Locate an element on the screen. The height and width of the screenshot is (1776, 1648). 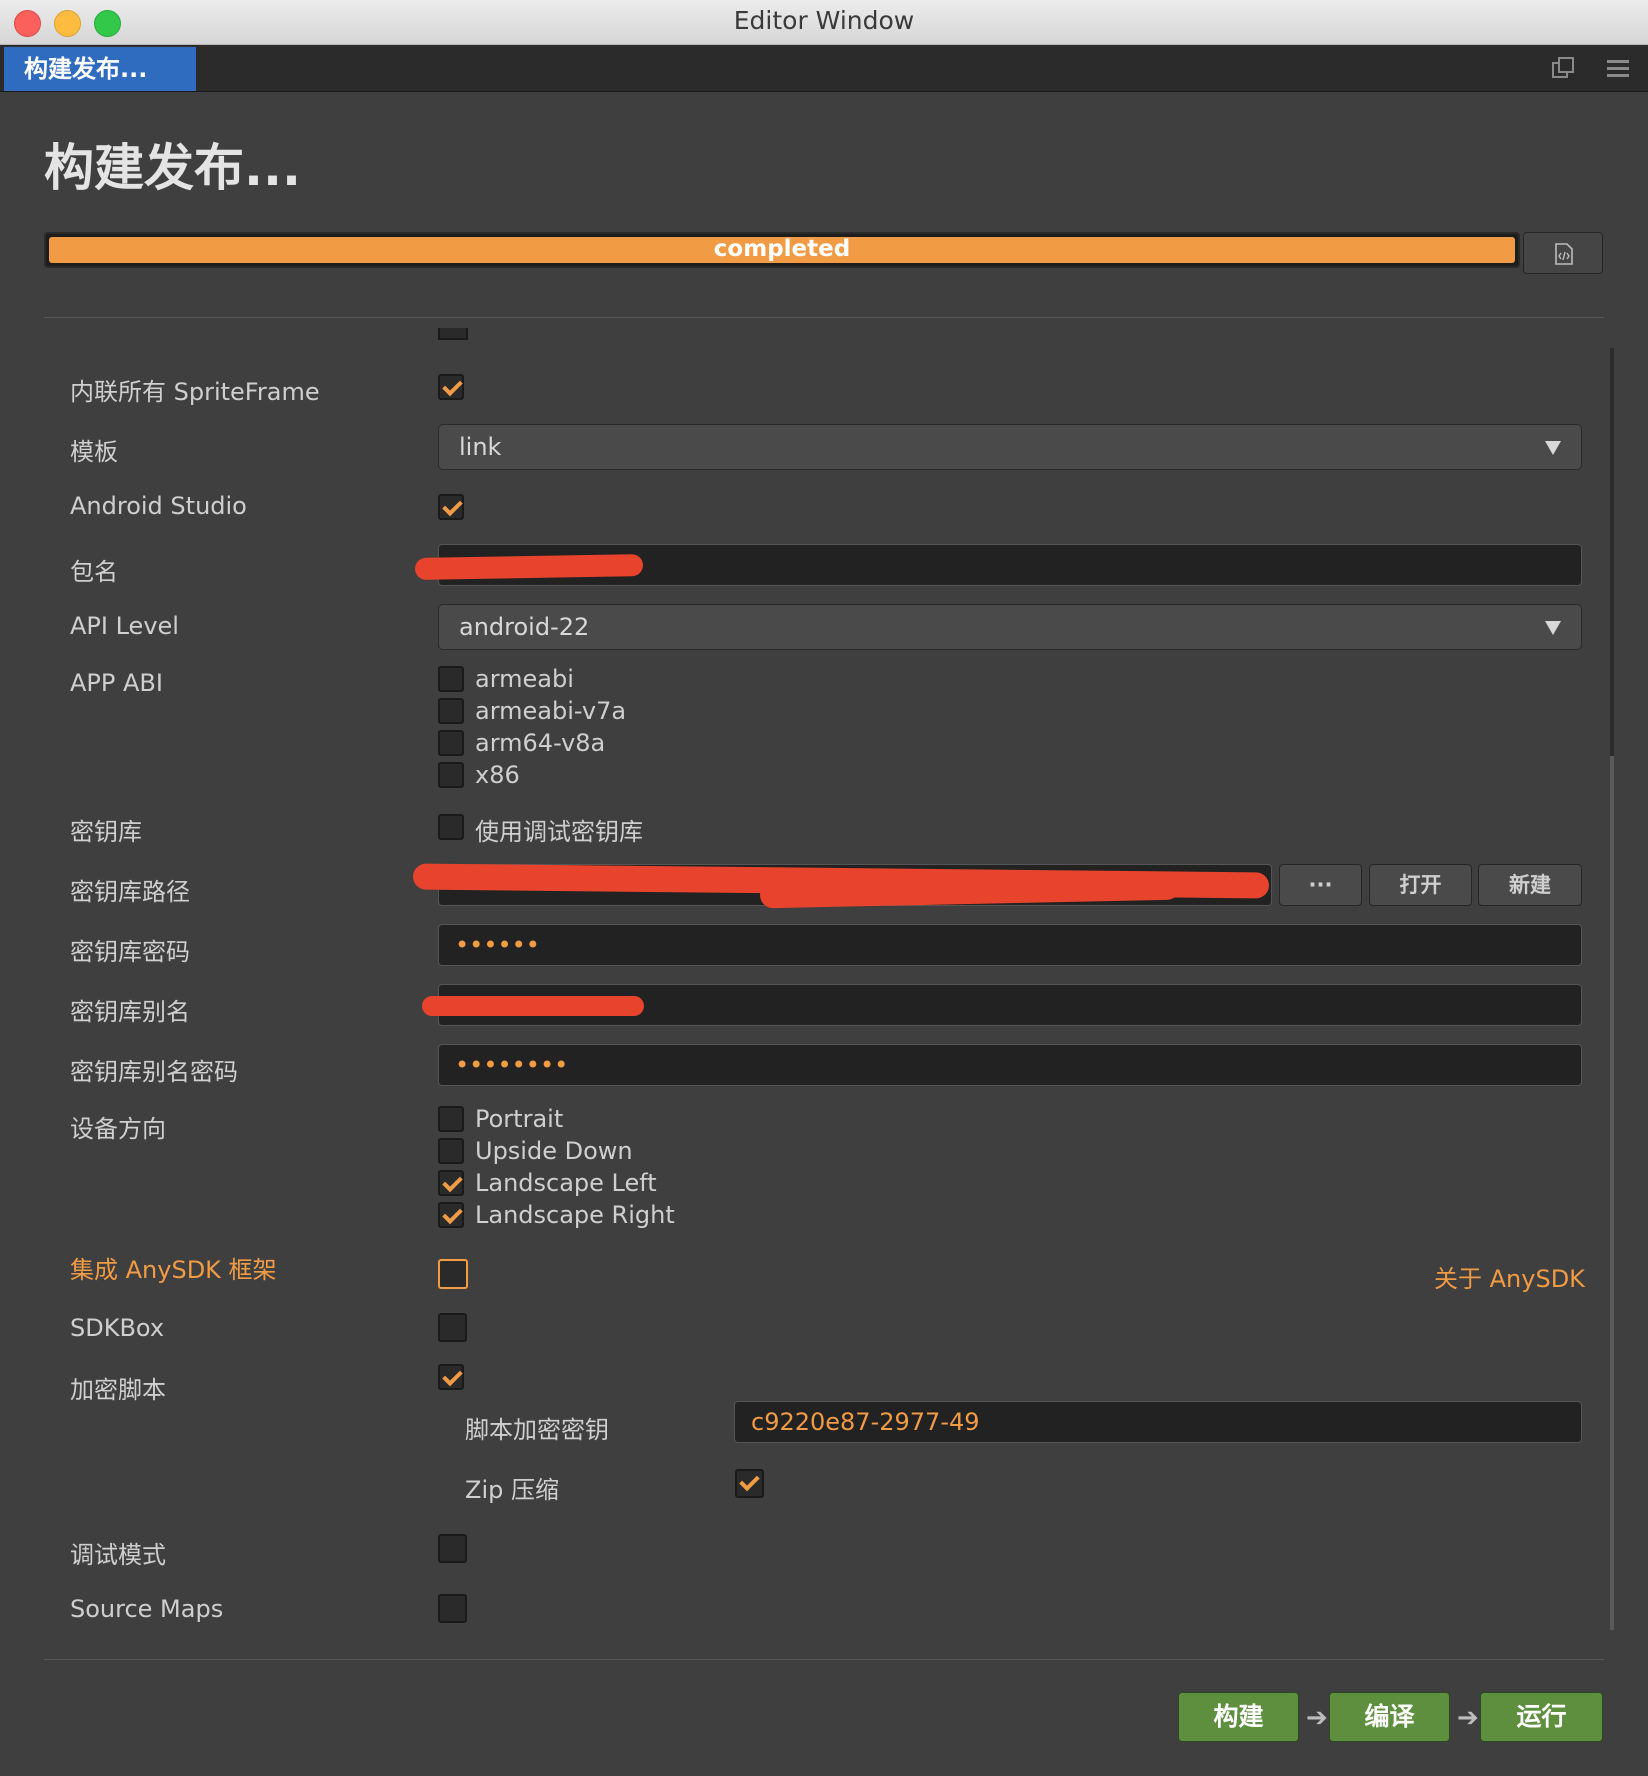
file-code-icon is located at coordinates (1564, 254).